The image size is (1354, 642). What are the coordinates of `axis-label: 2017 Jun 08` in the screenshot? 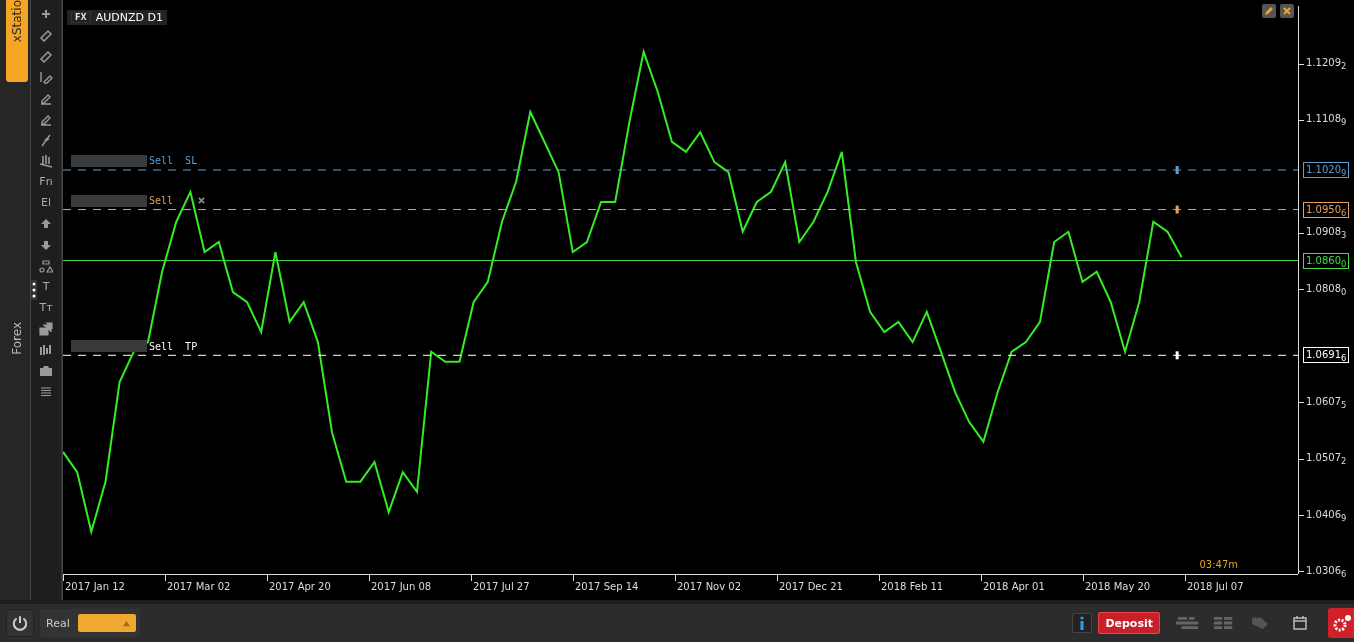 It's located at (401, 586).